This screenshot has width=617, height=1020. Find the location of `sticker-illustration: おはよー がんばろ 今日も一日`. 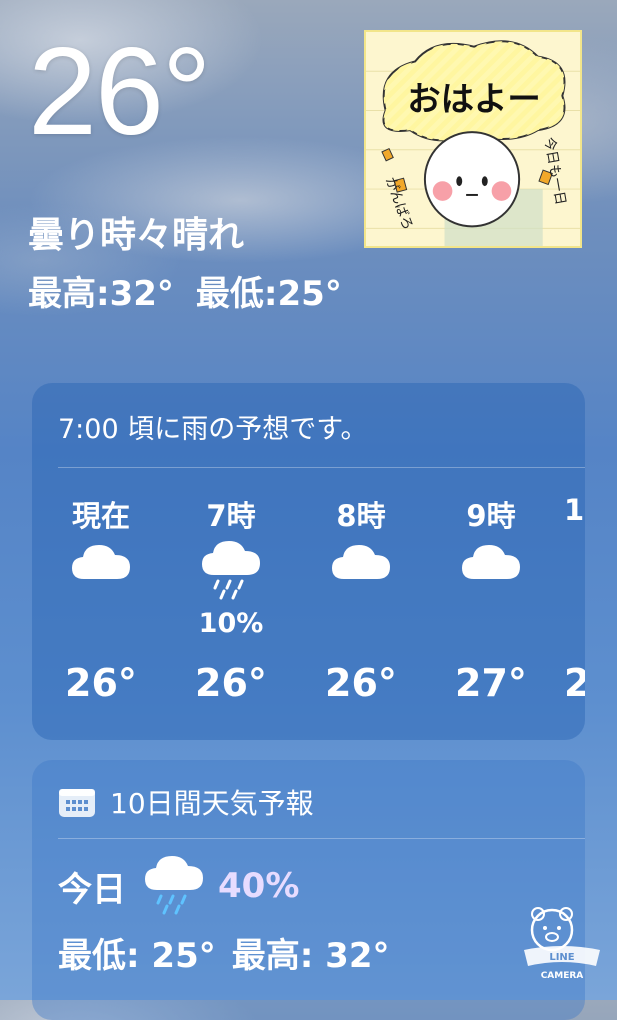

sticker-illustration: おはよー がんばろ 今日も一日 is located at coordinates (473, 139).